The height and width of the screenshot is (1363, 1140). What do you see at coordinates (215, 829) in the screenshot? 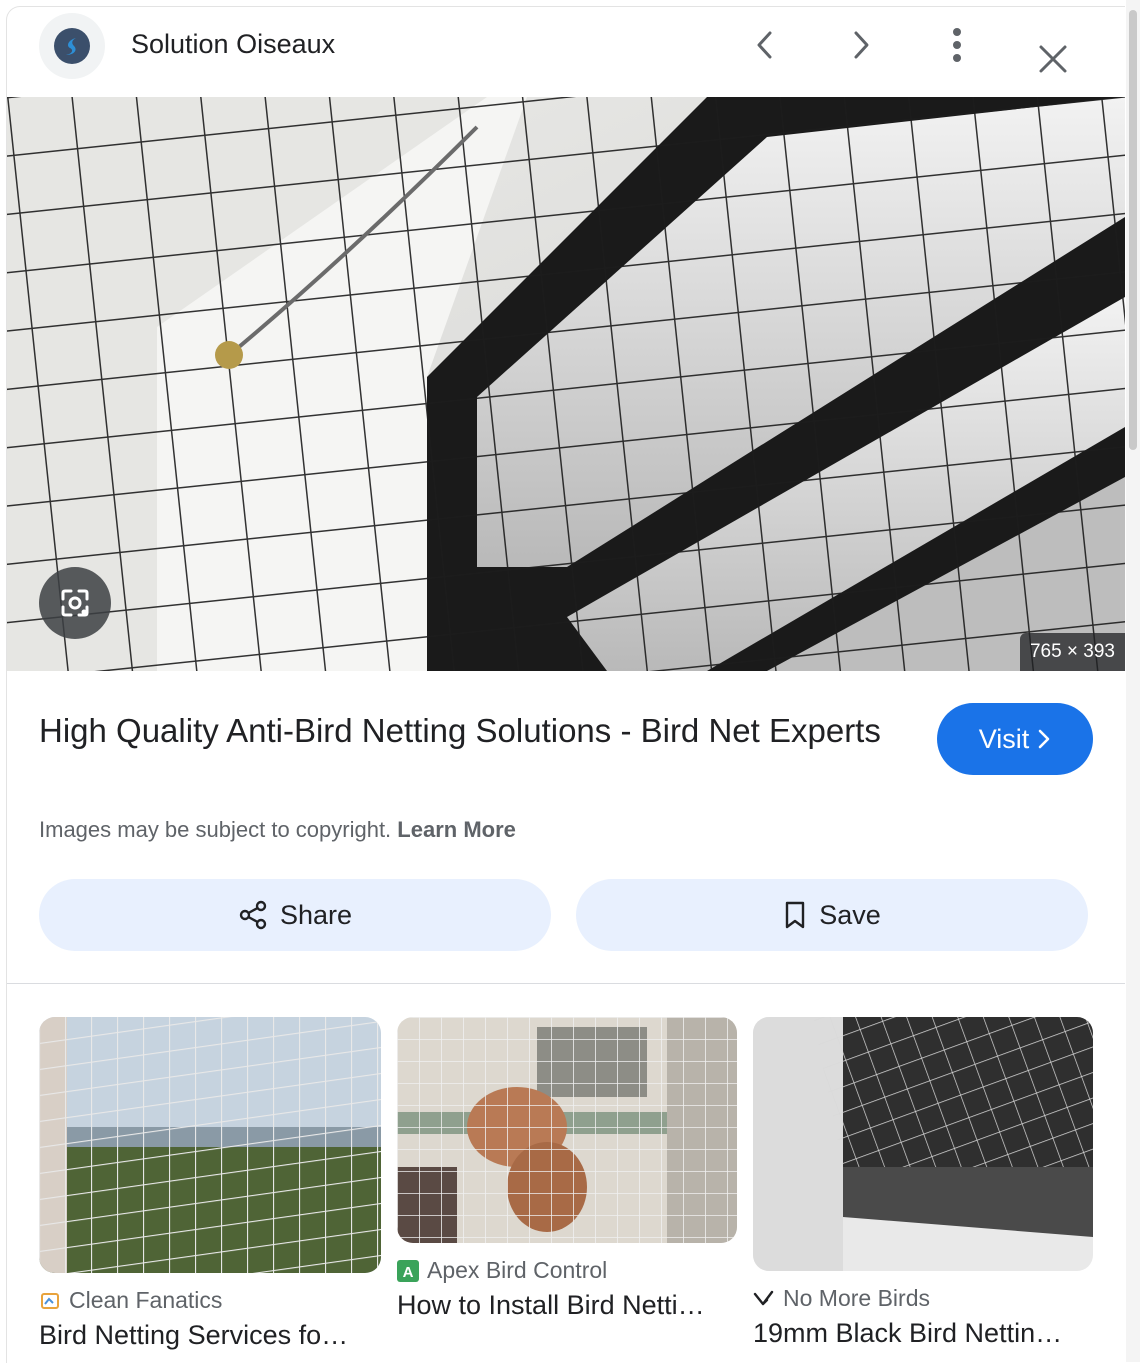
I see `copyright-text: Images may be subject to copyright.` at bounding box center [215, 829].